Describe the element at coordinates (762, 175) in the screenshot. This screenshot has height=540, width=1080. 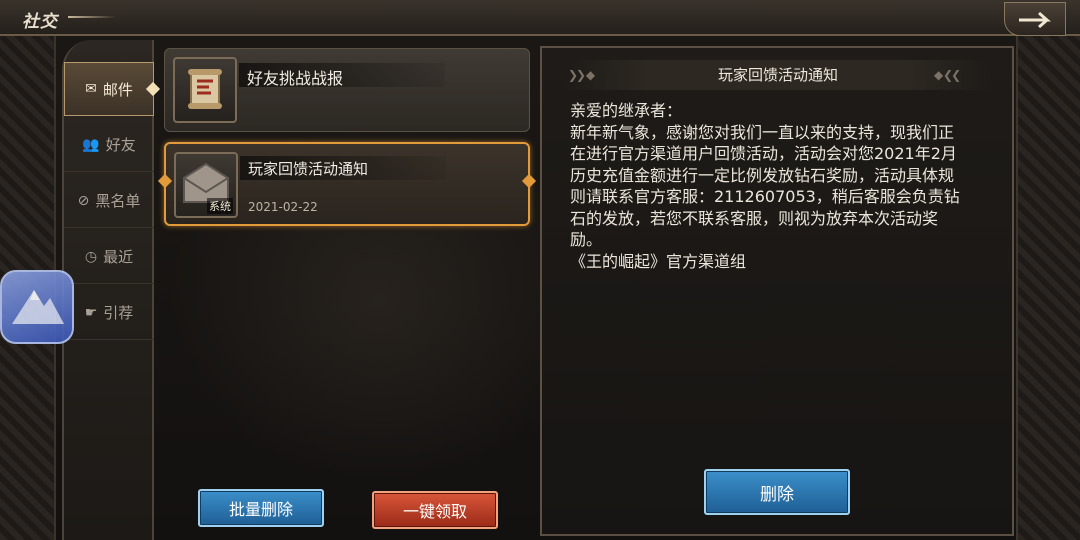
I see `mail-body-line: 历史充值金额进行一定比例发放钻石奖励，活动具体规` at that location.